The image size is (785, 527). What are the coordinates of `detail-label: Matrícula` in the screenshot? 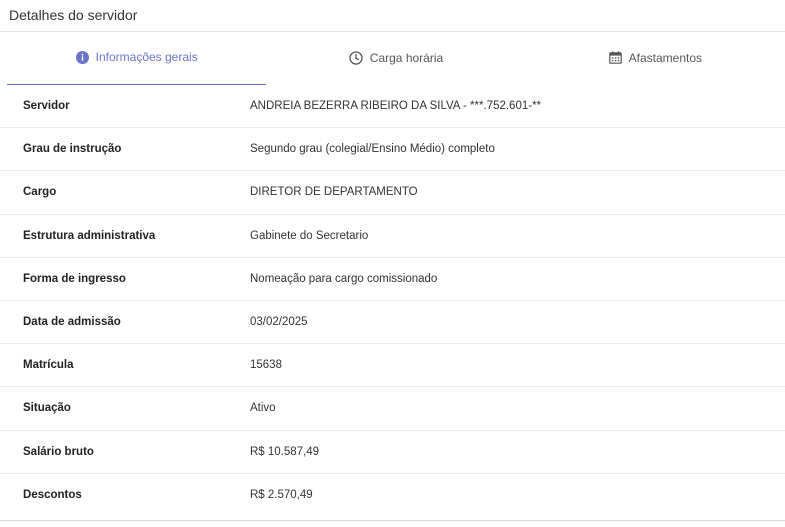 It's located at (48, 365).